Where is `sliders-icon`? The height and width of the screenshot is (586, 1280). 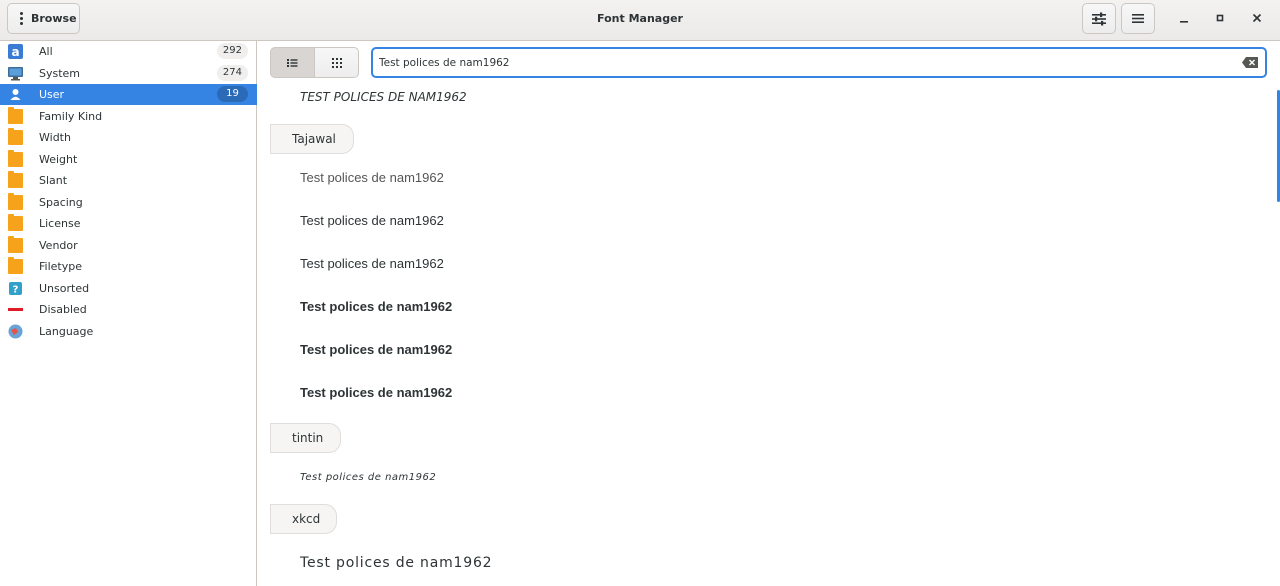 sliders-icon is located at coordinates (1099, 18).